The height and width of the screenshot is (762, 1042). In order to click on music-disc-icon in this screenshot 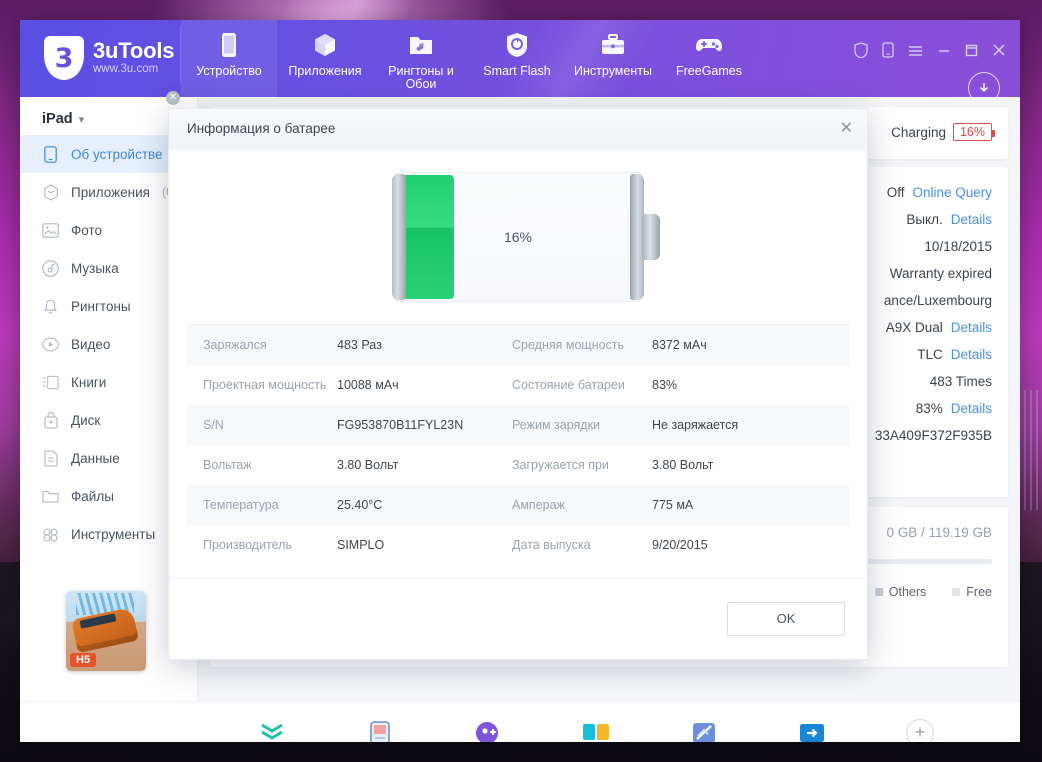, I will do `click(50, 268)`.